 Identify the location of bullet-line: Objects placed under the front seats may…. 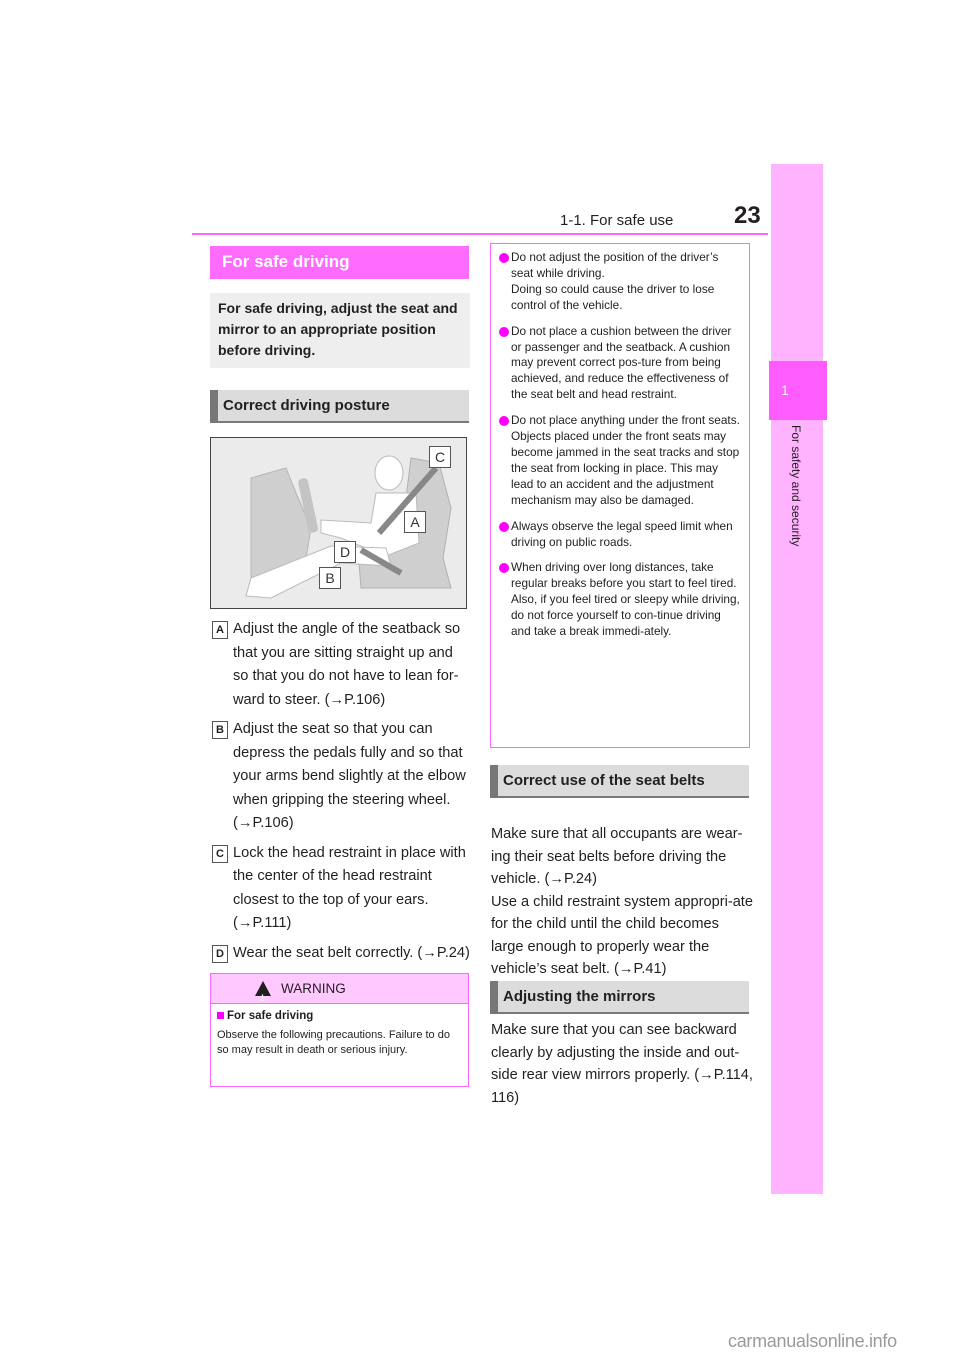
(625, 468).